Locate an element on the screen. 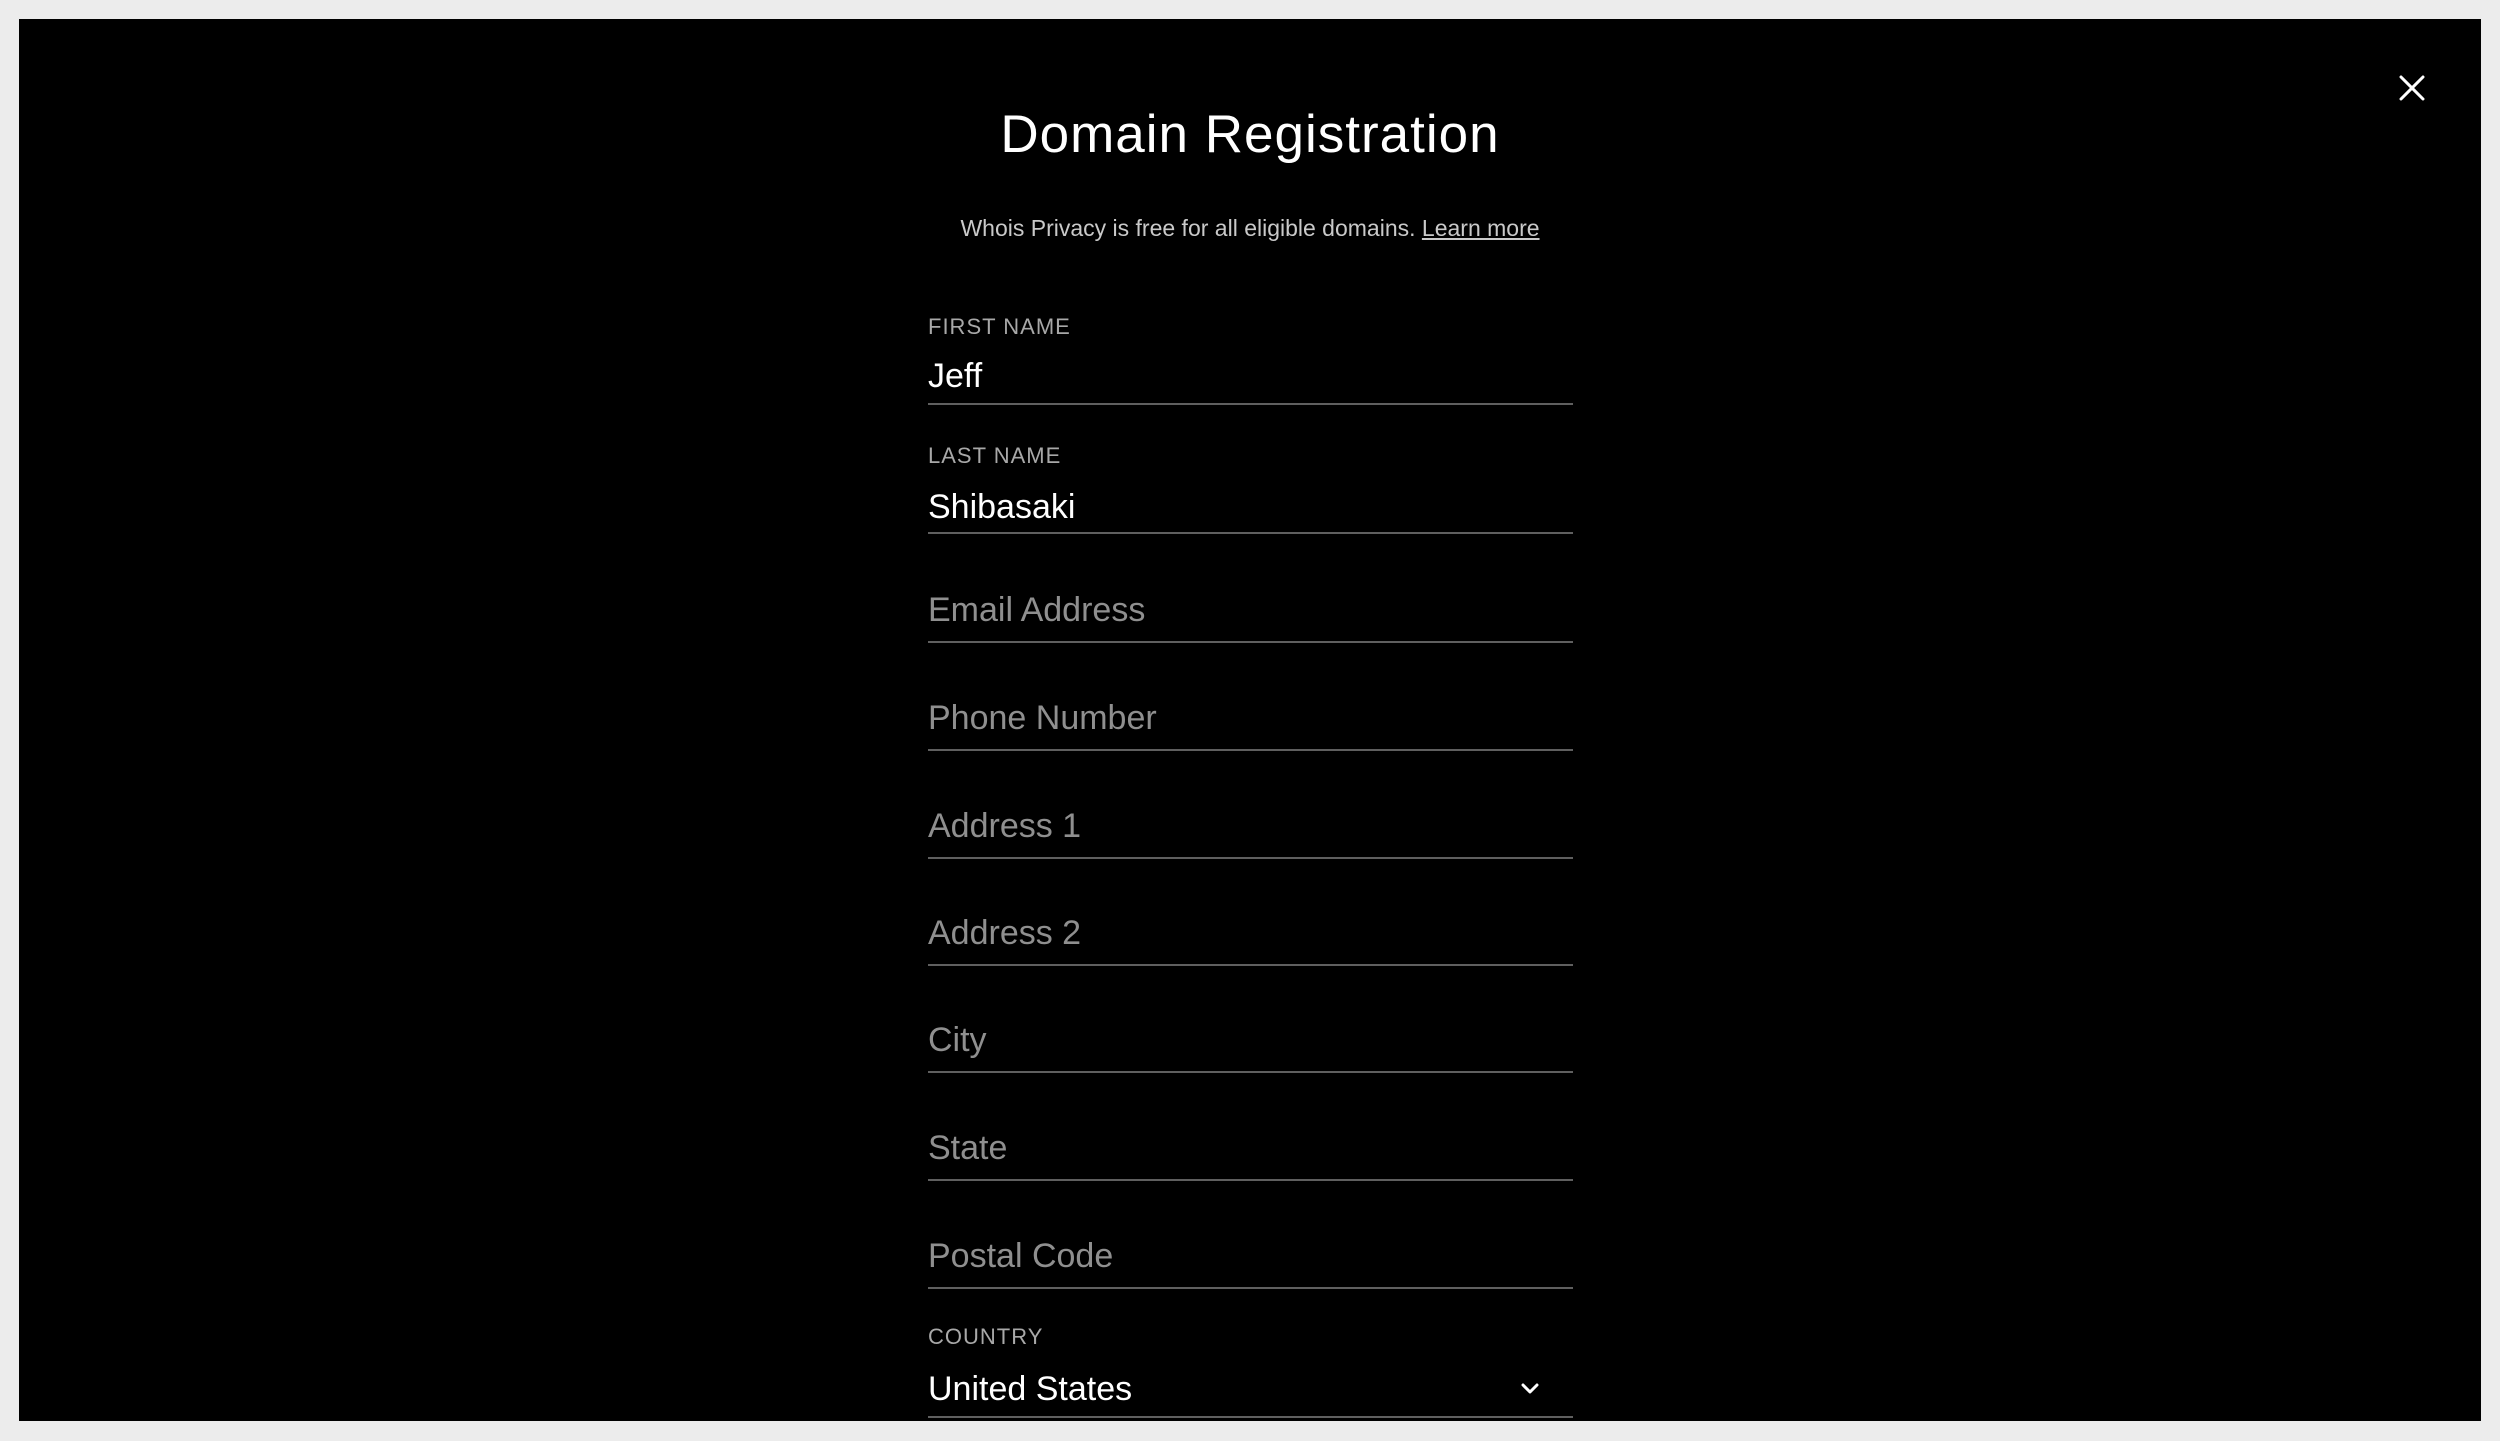  postal-code-field is located at coordinates (1250, 1244).